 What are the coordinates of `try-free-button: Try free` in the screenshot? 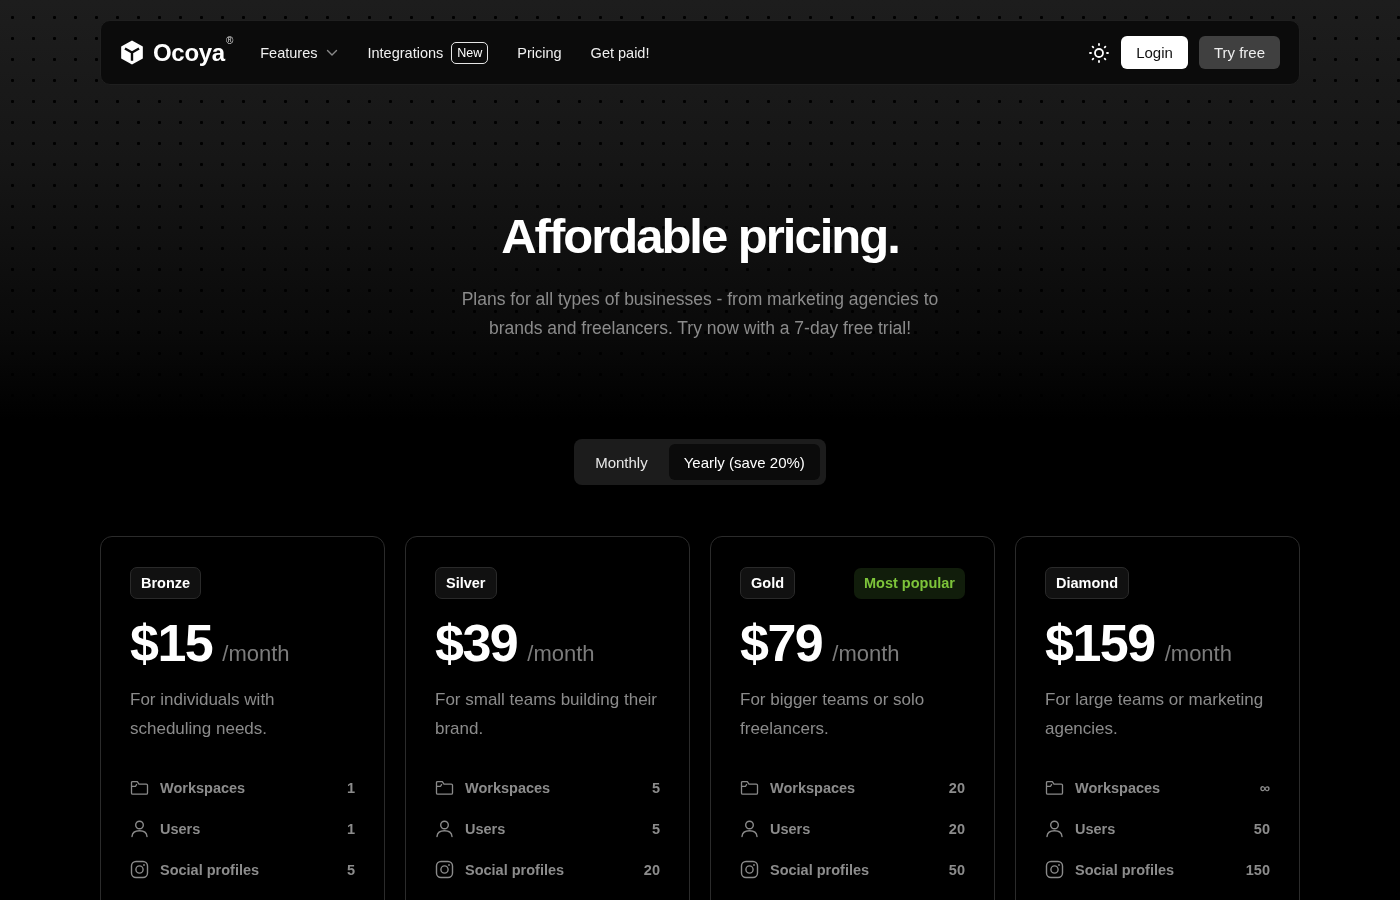 It's located at (1239, 52).